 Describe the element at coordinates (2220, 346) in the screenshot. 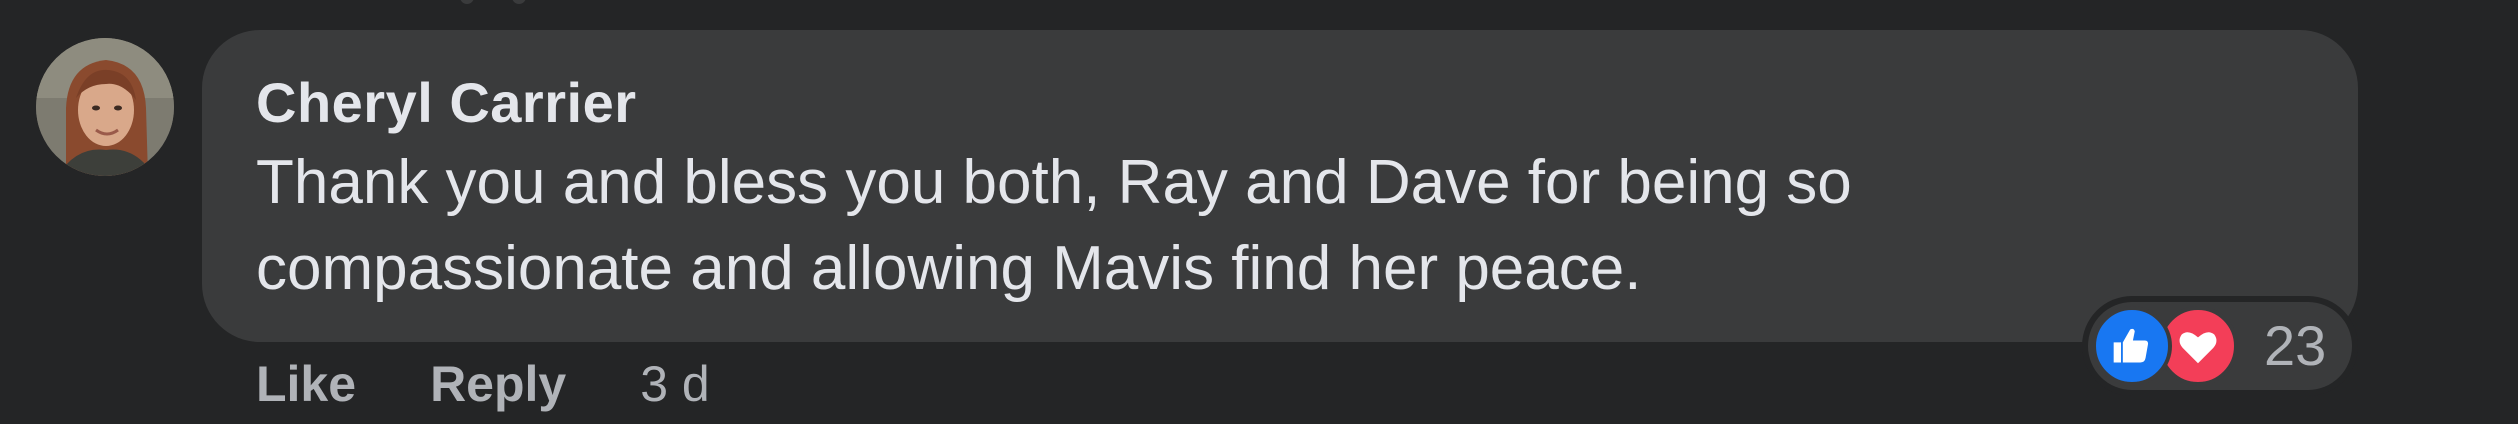

I see `reactions-summary: 23` at that location.